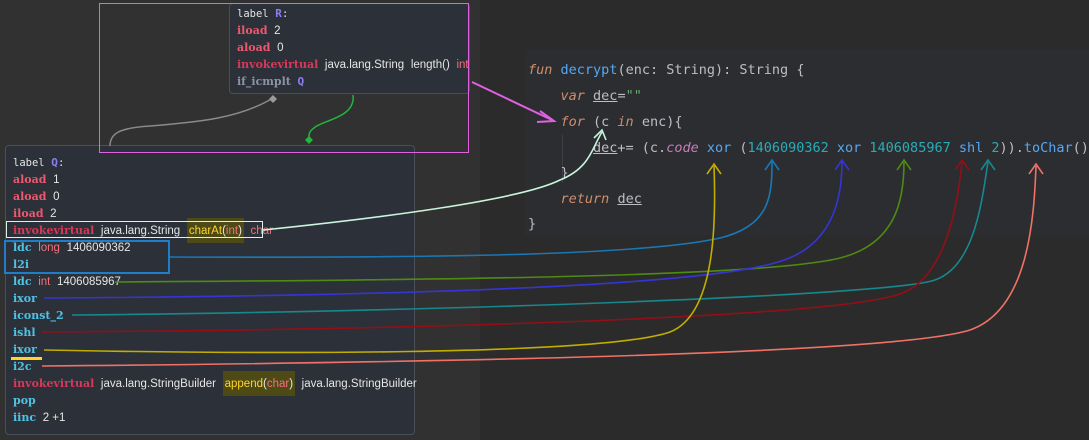 The image size is (1089, 440). What do you see at coordinates (24, 332) in the screenshot?
I see `instruction-ishl: ishl` at bounding box center [24, 332].